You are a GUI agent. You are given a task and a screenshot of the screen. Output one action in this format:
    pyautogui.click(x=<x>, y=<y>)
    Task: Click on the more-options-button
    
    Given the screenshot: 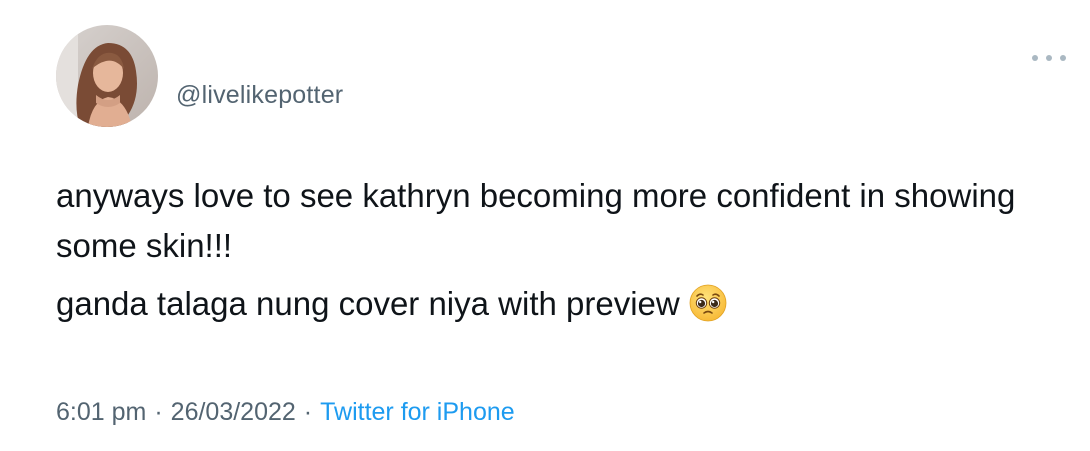 What is the action you would take?
    pyautogui.click(x=1049, y=58)
    